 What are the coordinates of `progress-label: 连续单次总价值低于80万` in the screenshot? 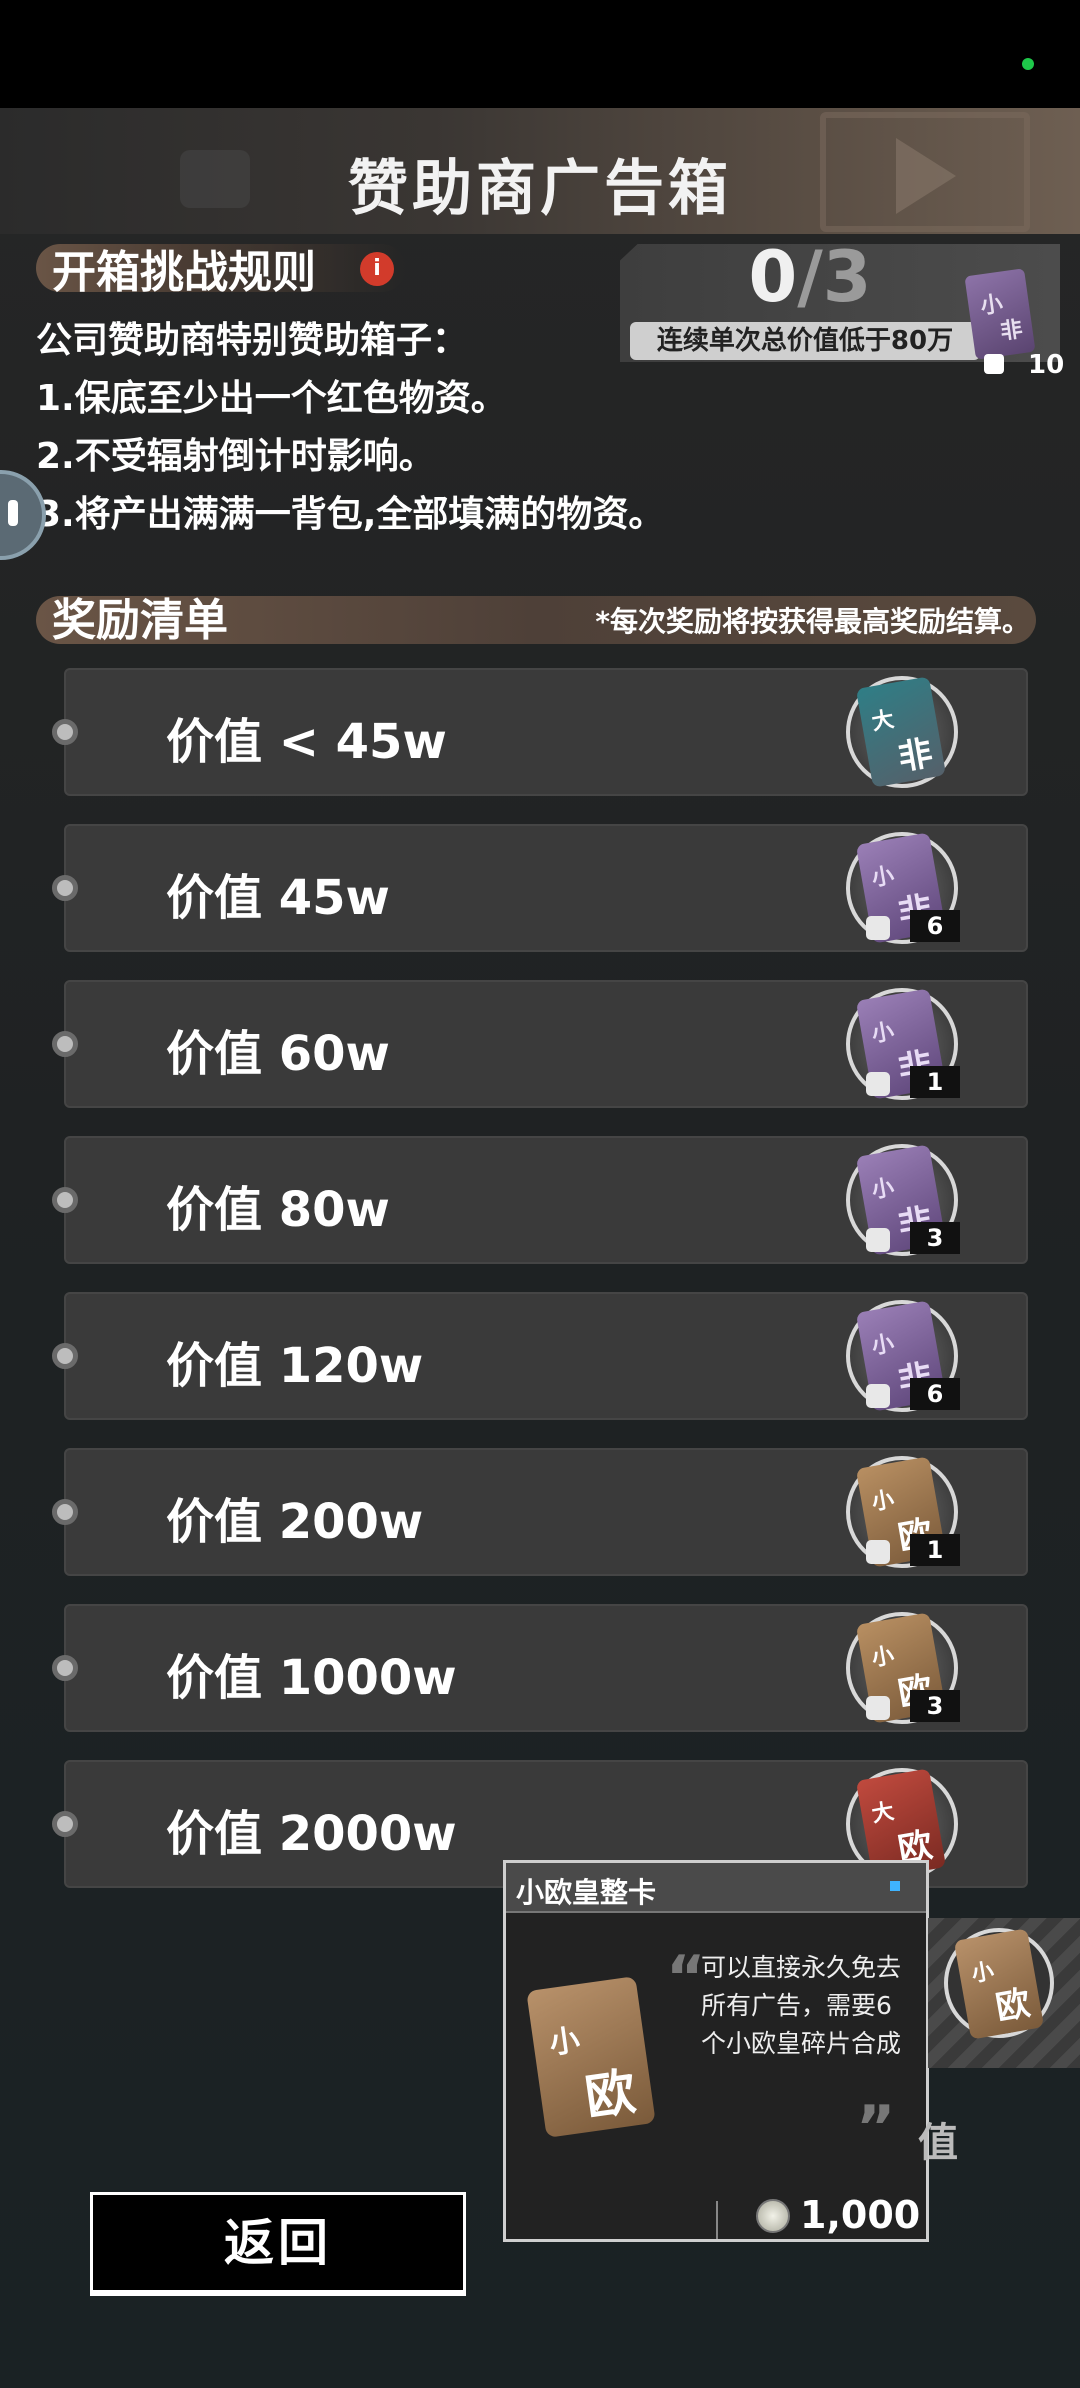 It's located at (805, 341).